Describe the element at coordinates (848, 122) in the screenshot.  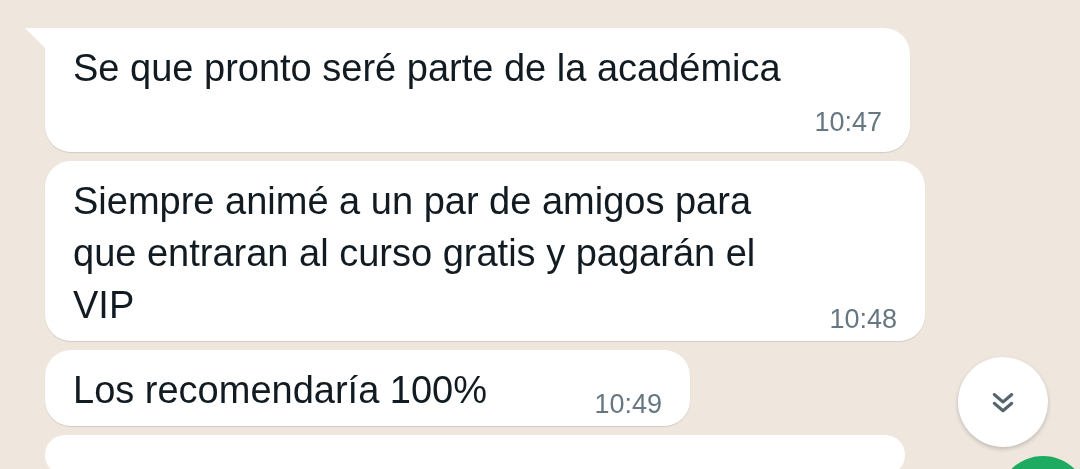
I see `message-time: 10:47` at that location.